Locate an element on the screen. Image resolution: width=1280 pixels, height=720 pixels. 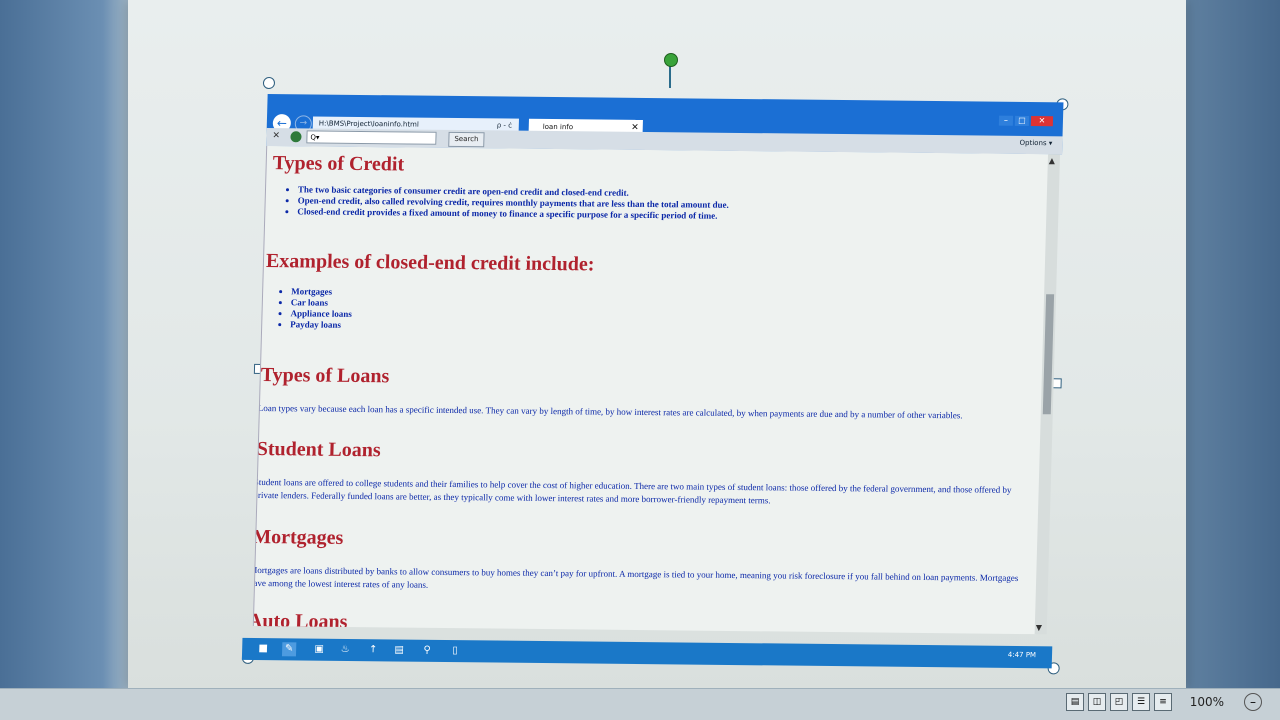
options-menu: Options ▾ is located at coordinates (1035, 143).